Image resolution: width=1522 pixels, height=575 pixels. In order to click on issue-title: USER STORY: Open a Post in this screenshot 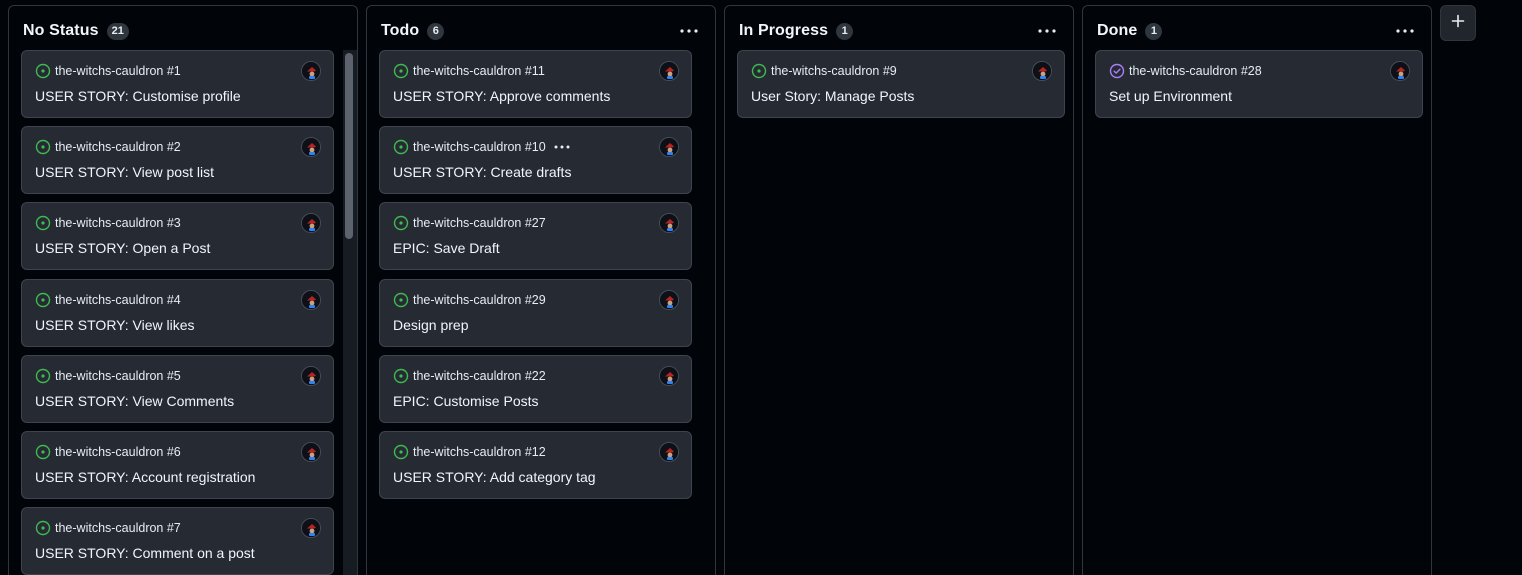, I will do `click(122, 248)`.